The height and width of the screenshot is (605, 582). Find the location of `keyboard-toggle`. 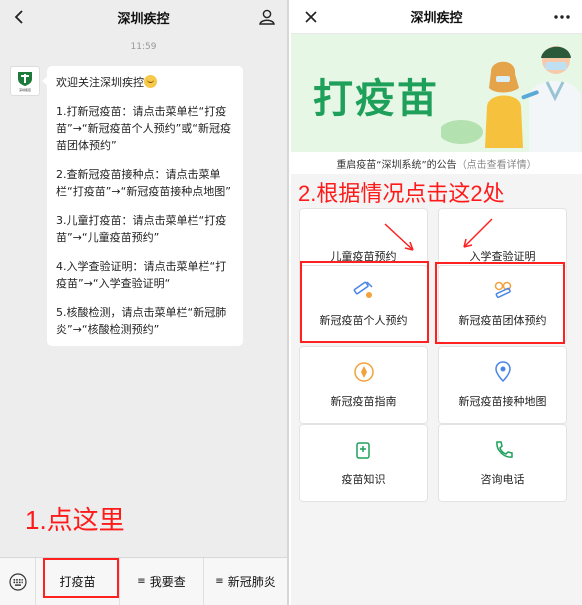

keyboard-toggle is located at coordinates (18, 581).